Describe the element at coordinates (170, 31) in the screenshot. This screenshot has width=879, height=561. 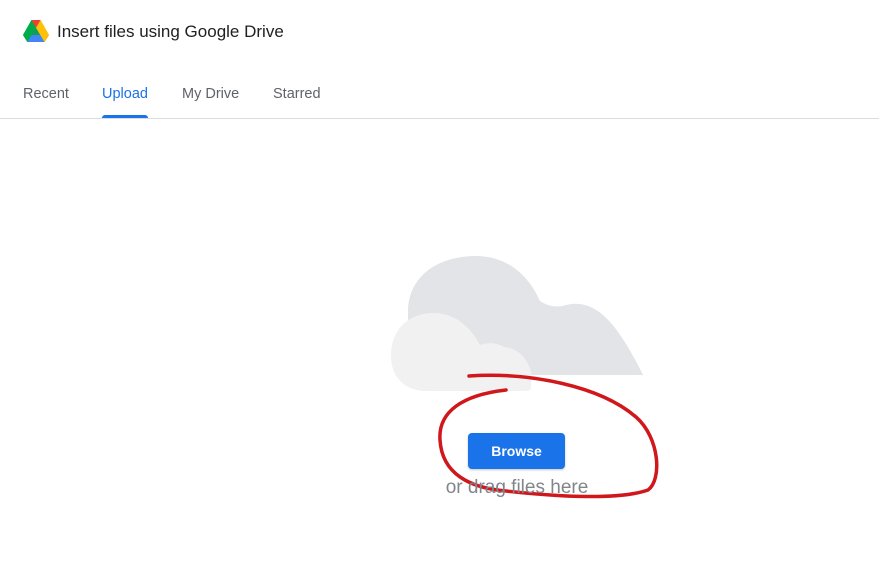
I see `dialog-title: Insert files using Google Drive` at that location.